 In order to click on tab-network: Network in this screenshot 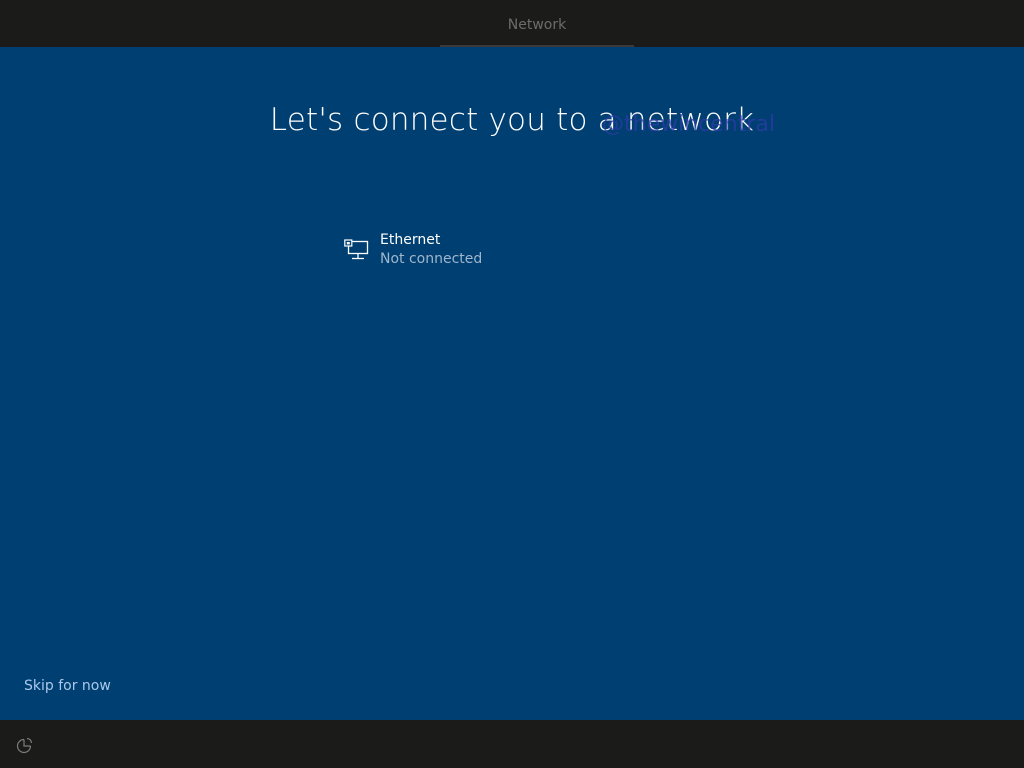, I will do `click(537, 25)`.